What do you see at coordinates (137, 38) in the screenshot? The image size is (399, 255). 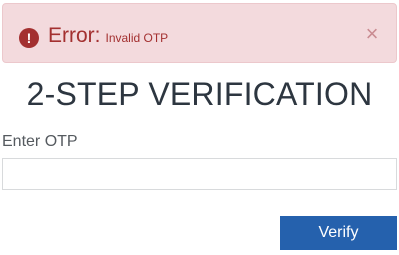 I see `alert-message: Invalid OTP` at bounding box center [137, 38].